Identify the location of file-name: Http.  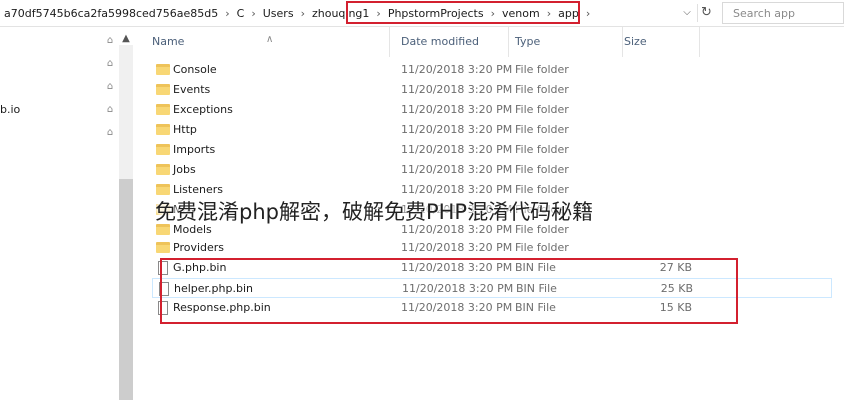
(185, 129).